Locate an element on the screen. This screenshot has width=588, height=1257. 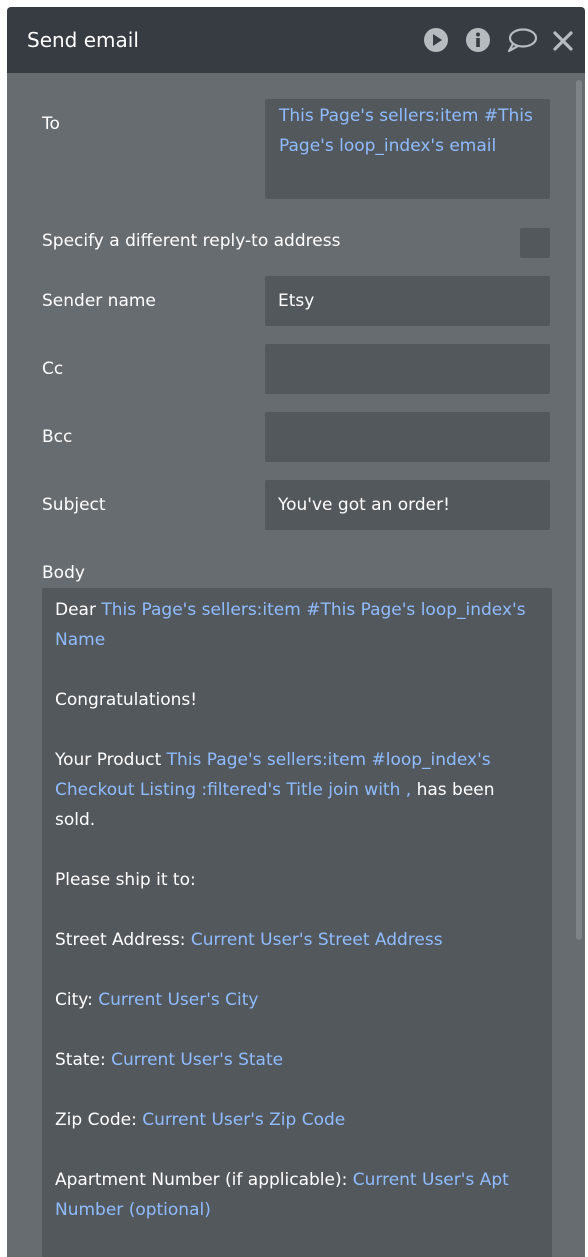
dynamic-expression: Current User's City is located at coordinates (178, 1000).